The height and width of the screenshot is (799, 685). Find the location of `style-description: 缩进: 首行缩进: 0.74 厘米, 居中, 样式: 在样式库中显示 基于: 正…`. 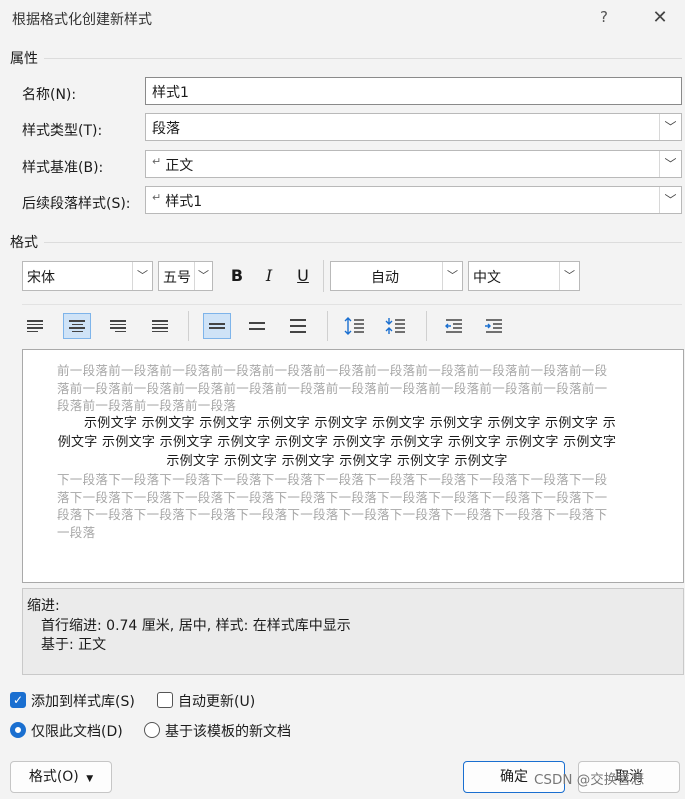

style-description: 缩进: 首行缩进: 0.74 厘米, 居中, 样式: 在样式库中显示 基于: 正… is located at coordinates (353, 631).